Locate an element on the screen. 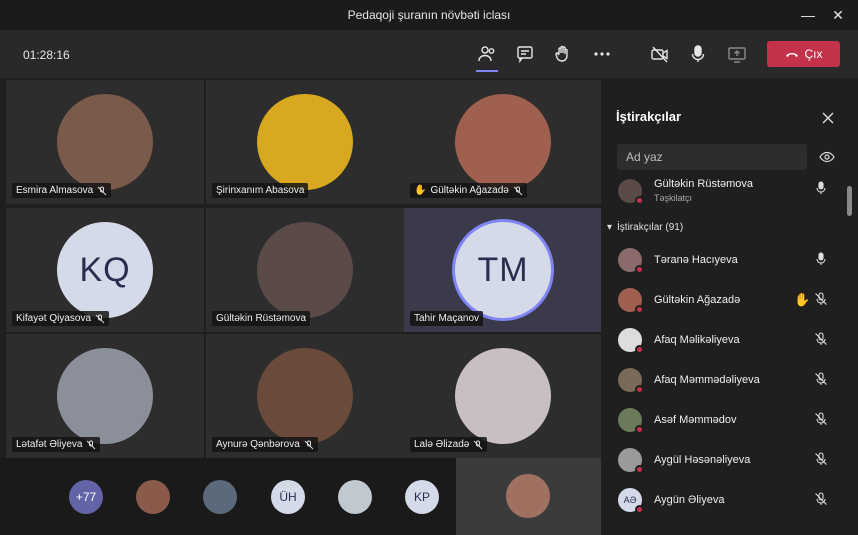 The image size is (858, 535). name-tag: Tahir Maçanov is located at coordinates (447, 318).